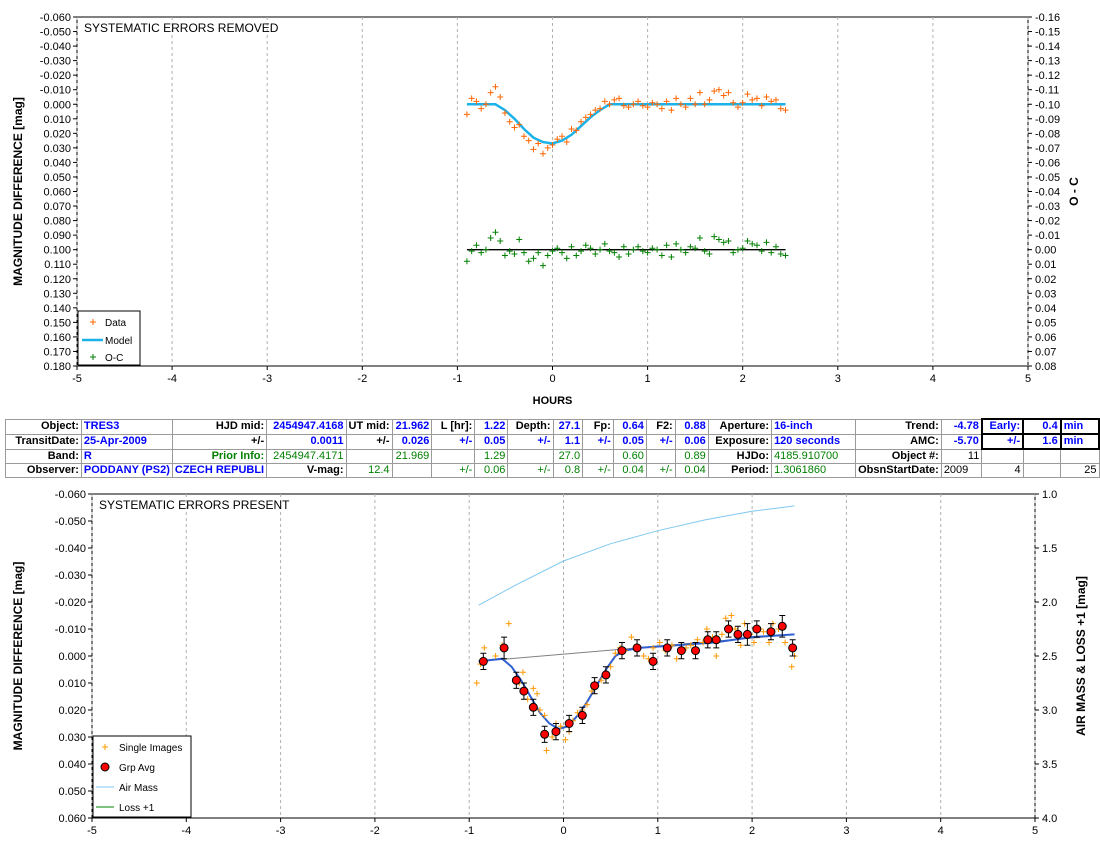  What do you see at coordinates (629, 470) in the screenshot?
I see `info-cell: 0.04` at bounding box center [629, 470].